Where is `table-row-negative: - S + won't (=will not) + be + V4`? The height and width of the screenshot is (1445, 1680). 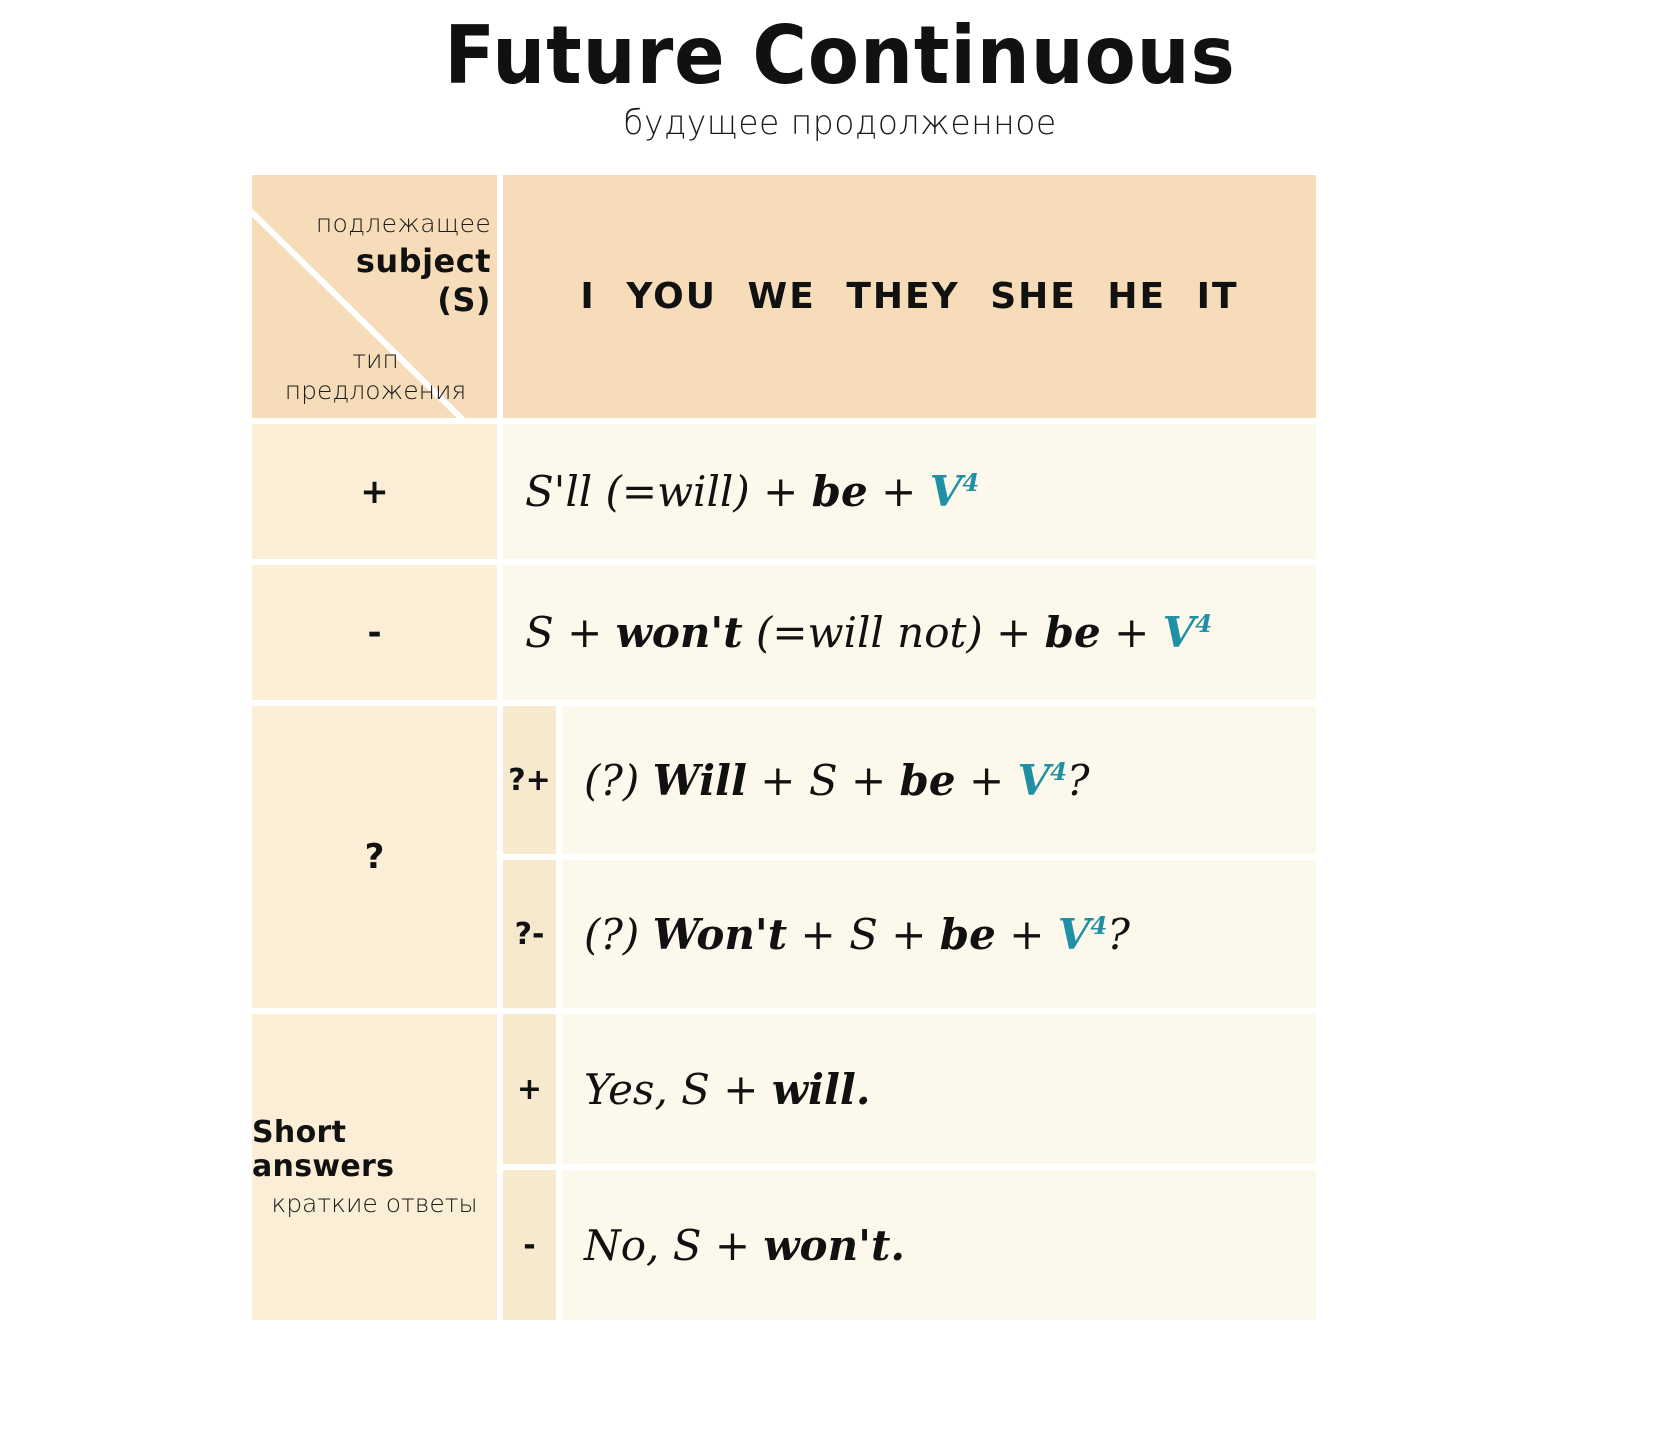 table-row-negative: - S + won't (=will not) + be + V4 is located at coordinates (784, 632).